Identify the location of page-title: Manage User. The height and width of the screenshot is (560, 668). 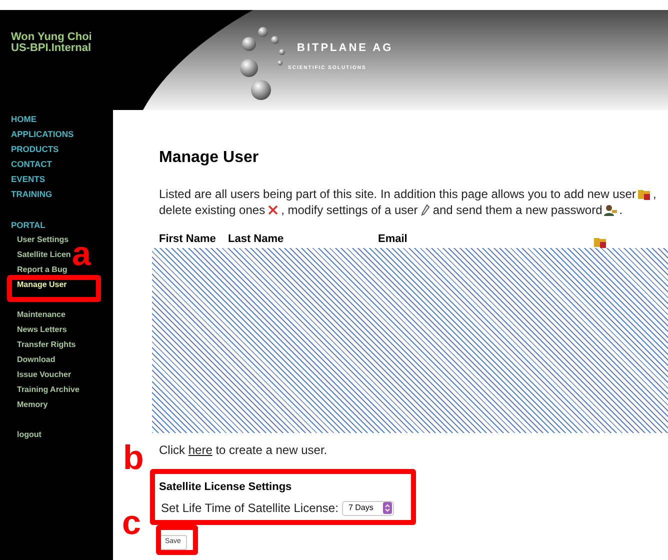
(209, 158).